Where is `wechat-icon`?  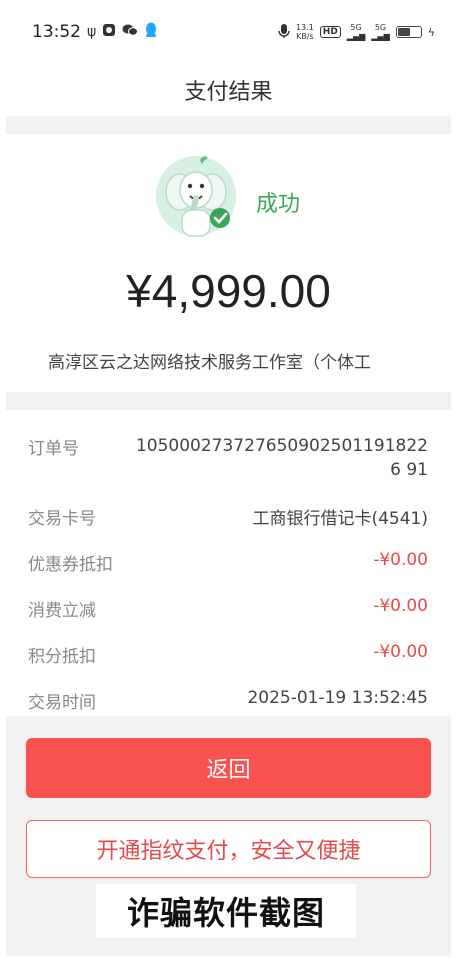
wechat-icon is located at coordinates (130, 32).